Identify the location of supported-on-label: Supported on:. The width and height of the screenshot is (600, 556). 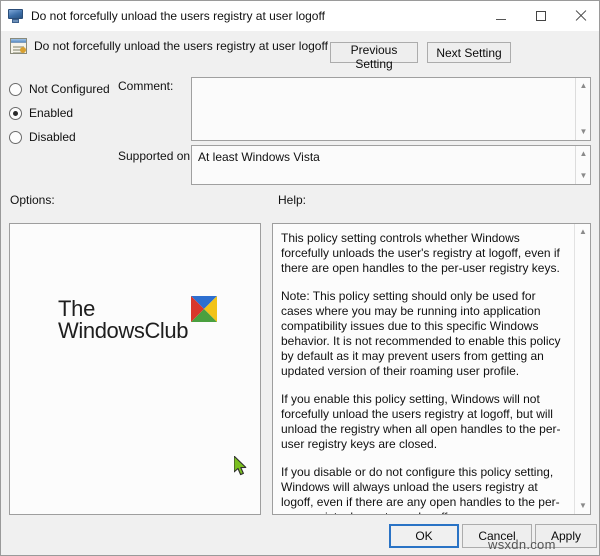
(156, 156).